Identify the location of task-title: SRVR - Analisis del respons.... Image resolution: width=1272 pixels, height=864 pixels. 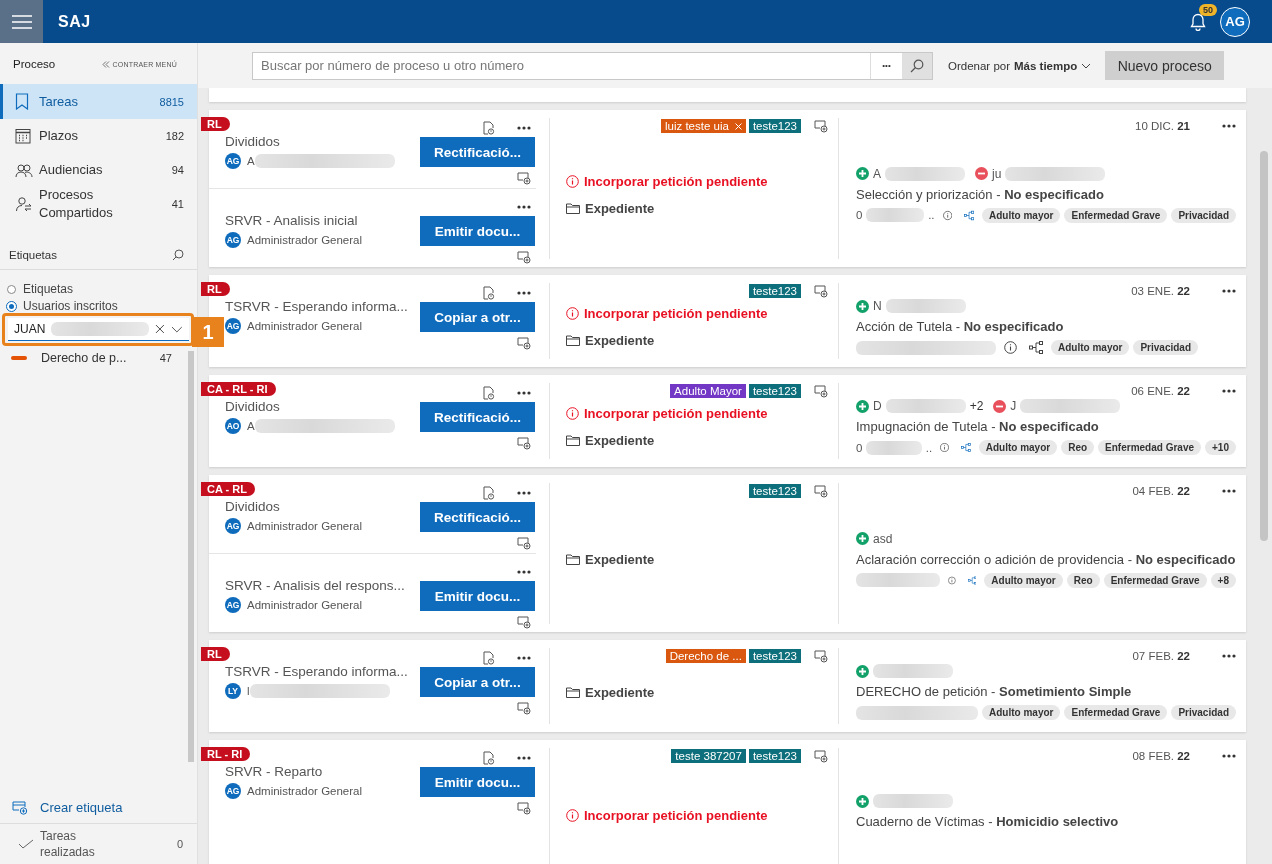
(322, 585).